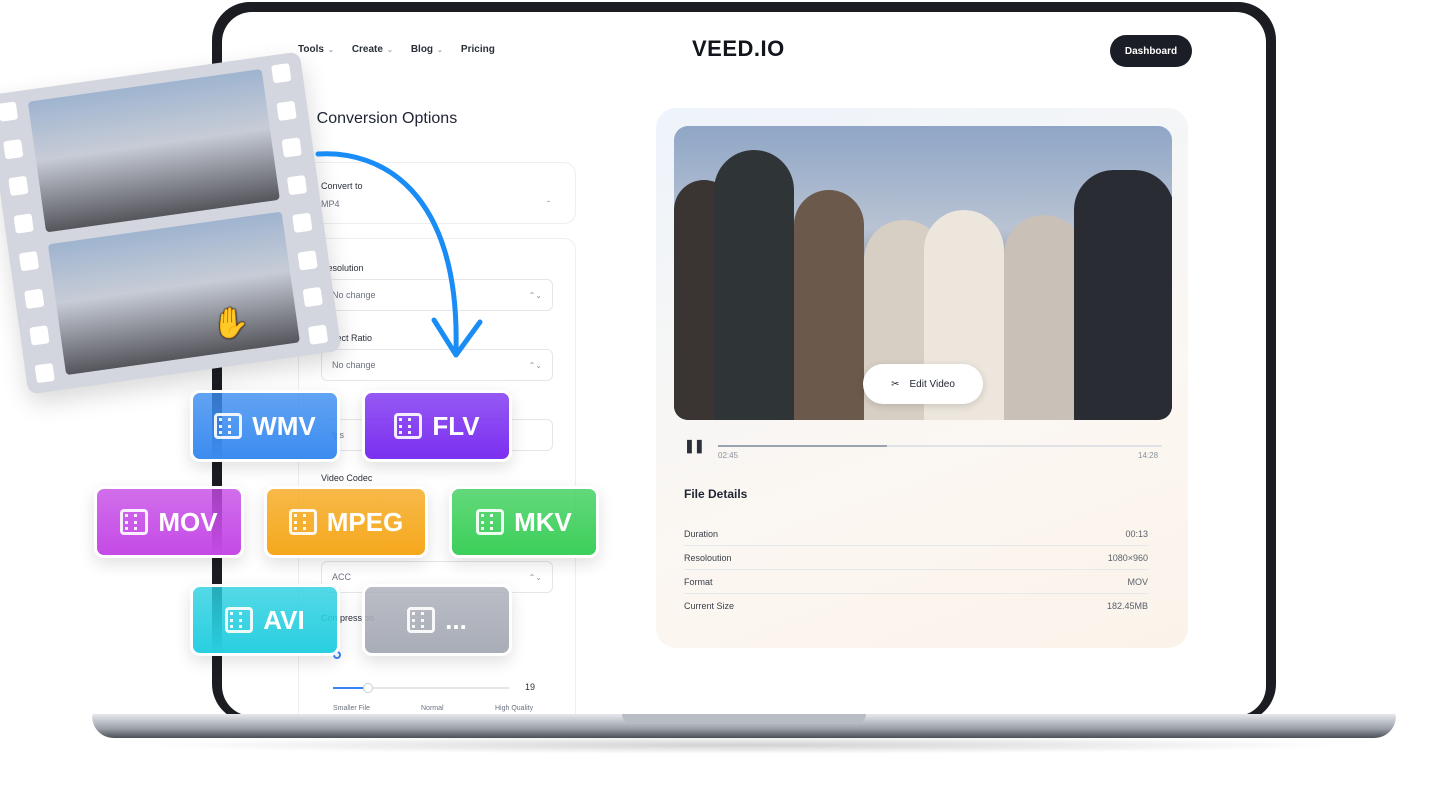 This screenshot has height=796, width=1440. I want to click on detail-value: 182.45MB, so click(1127, 606).